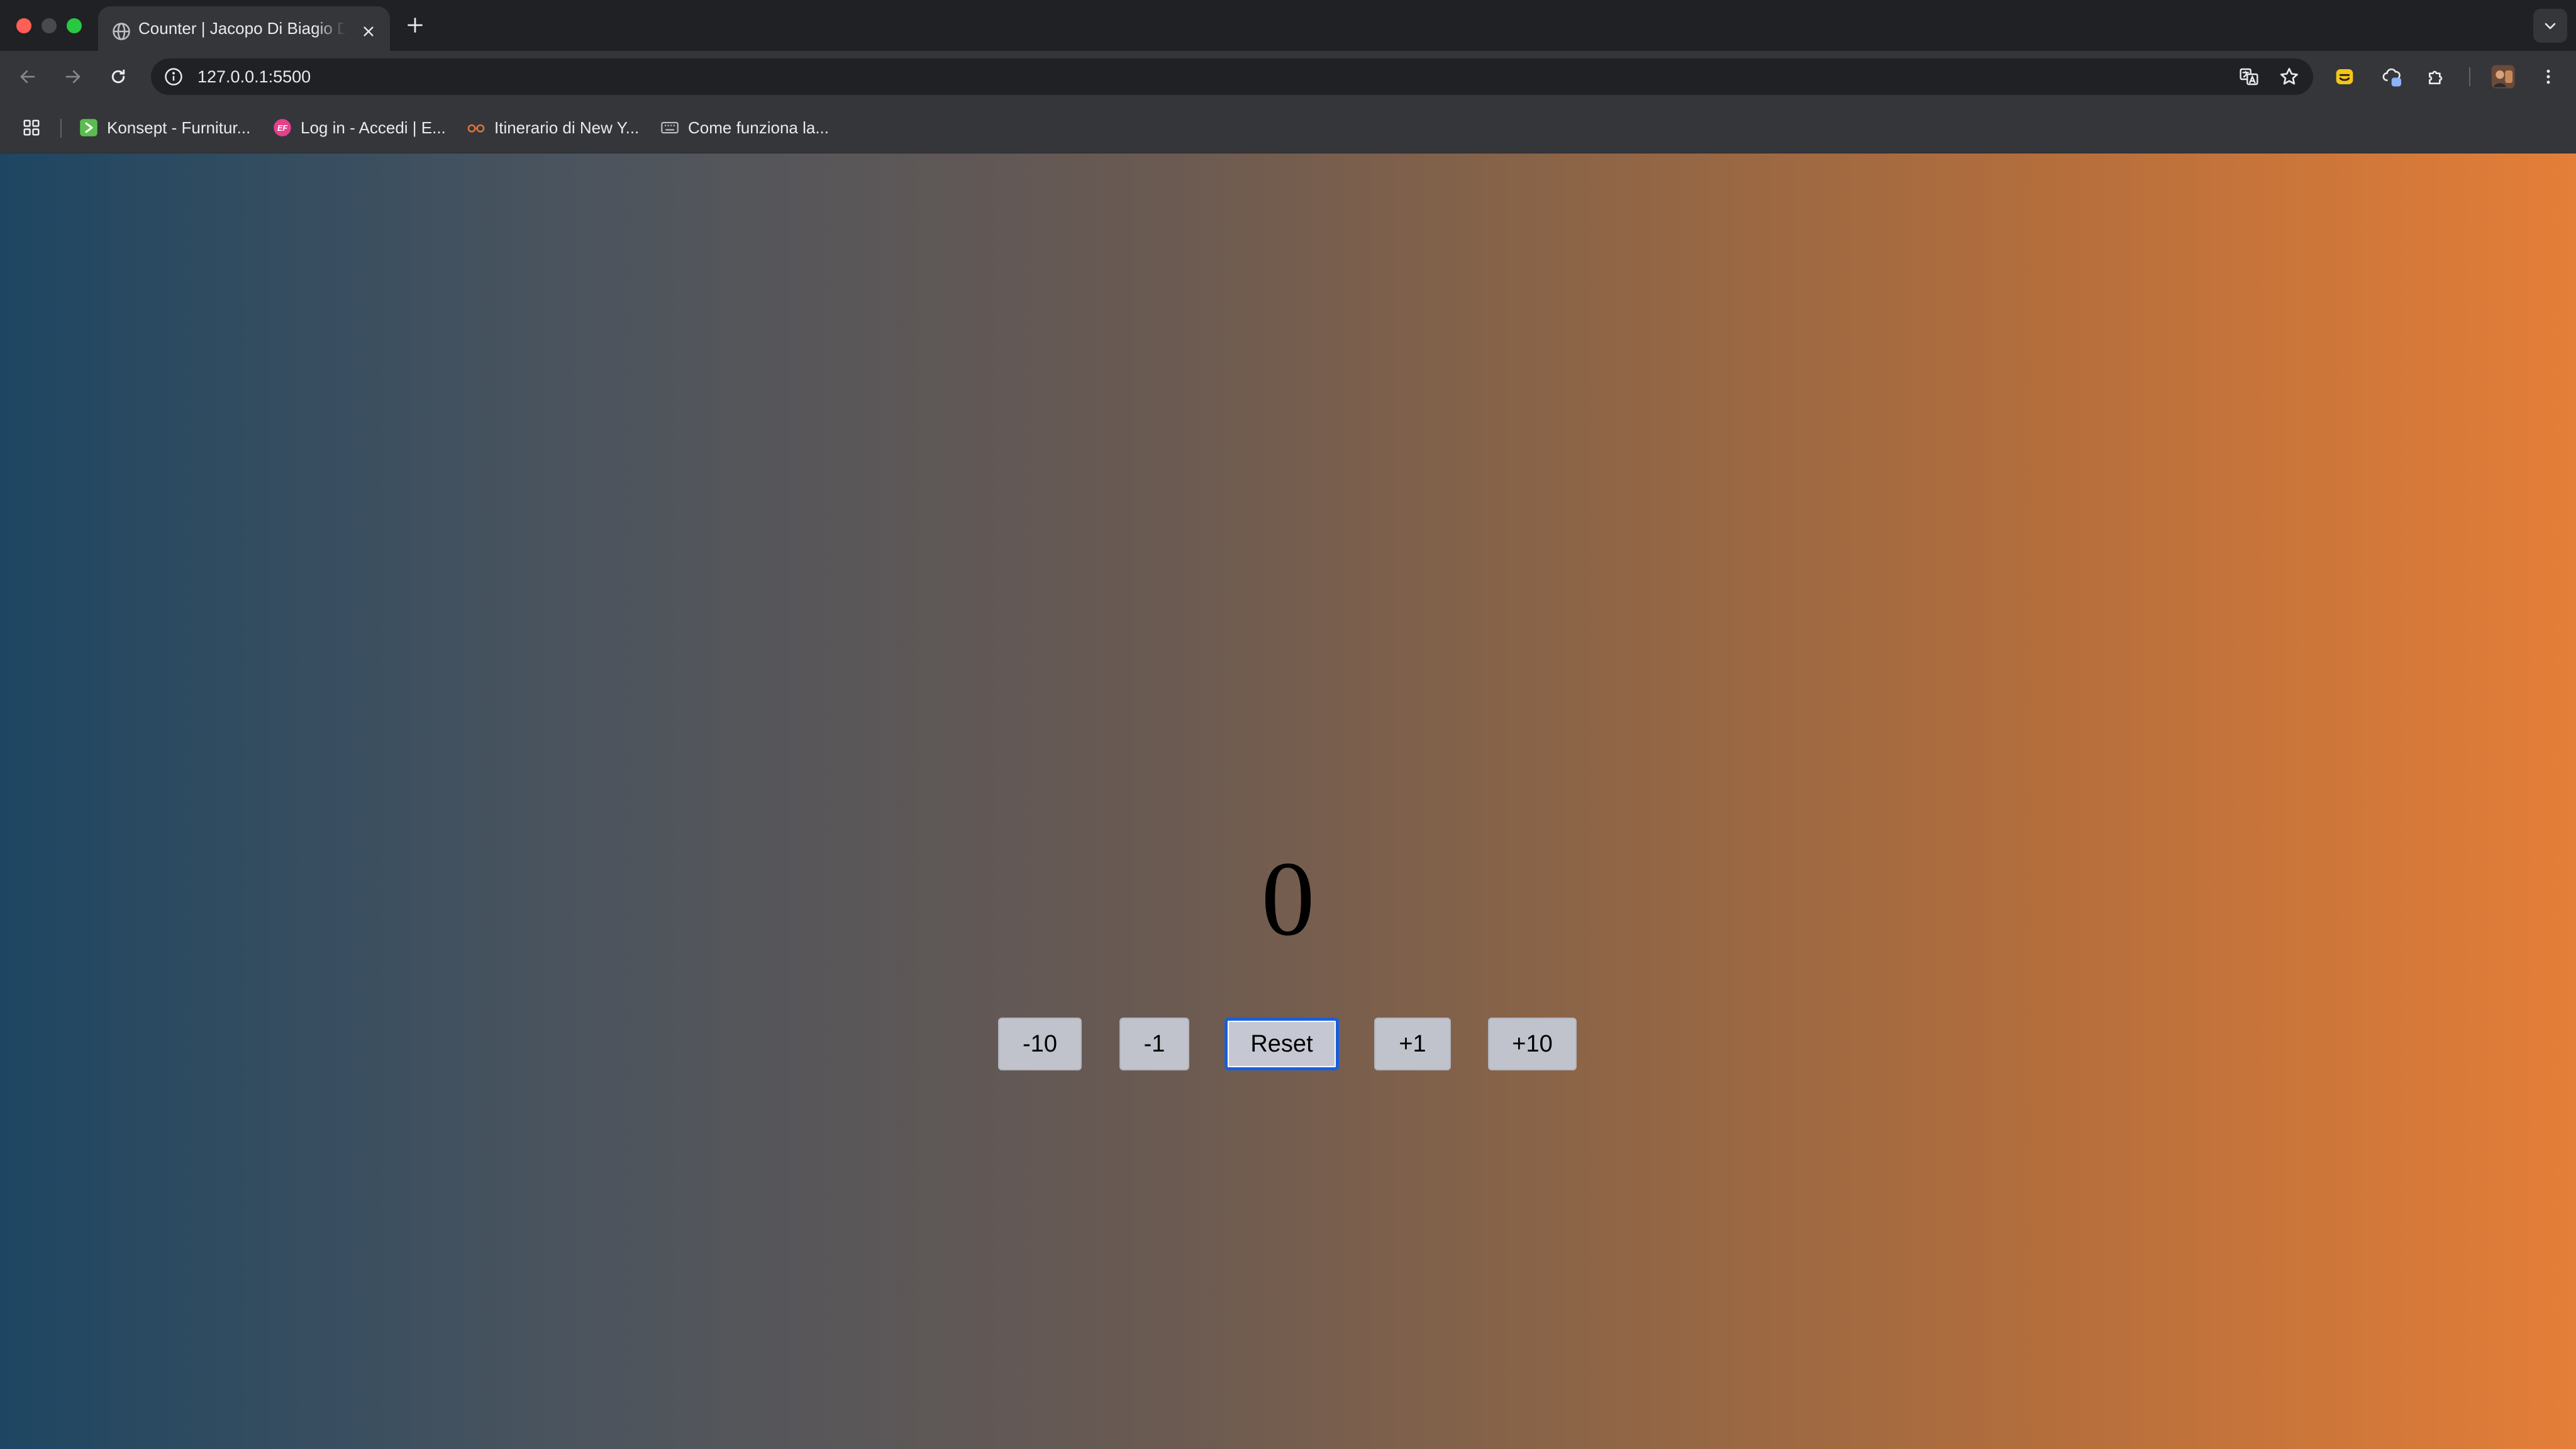  What do you see at coordinates (2392, 77) in the screenshot?
I see `extension-cloud-icon` at bounding box center [2392, 77].